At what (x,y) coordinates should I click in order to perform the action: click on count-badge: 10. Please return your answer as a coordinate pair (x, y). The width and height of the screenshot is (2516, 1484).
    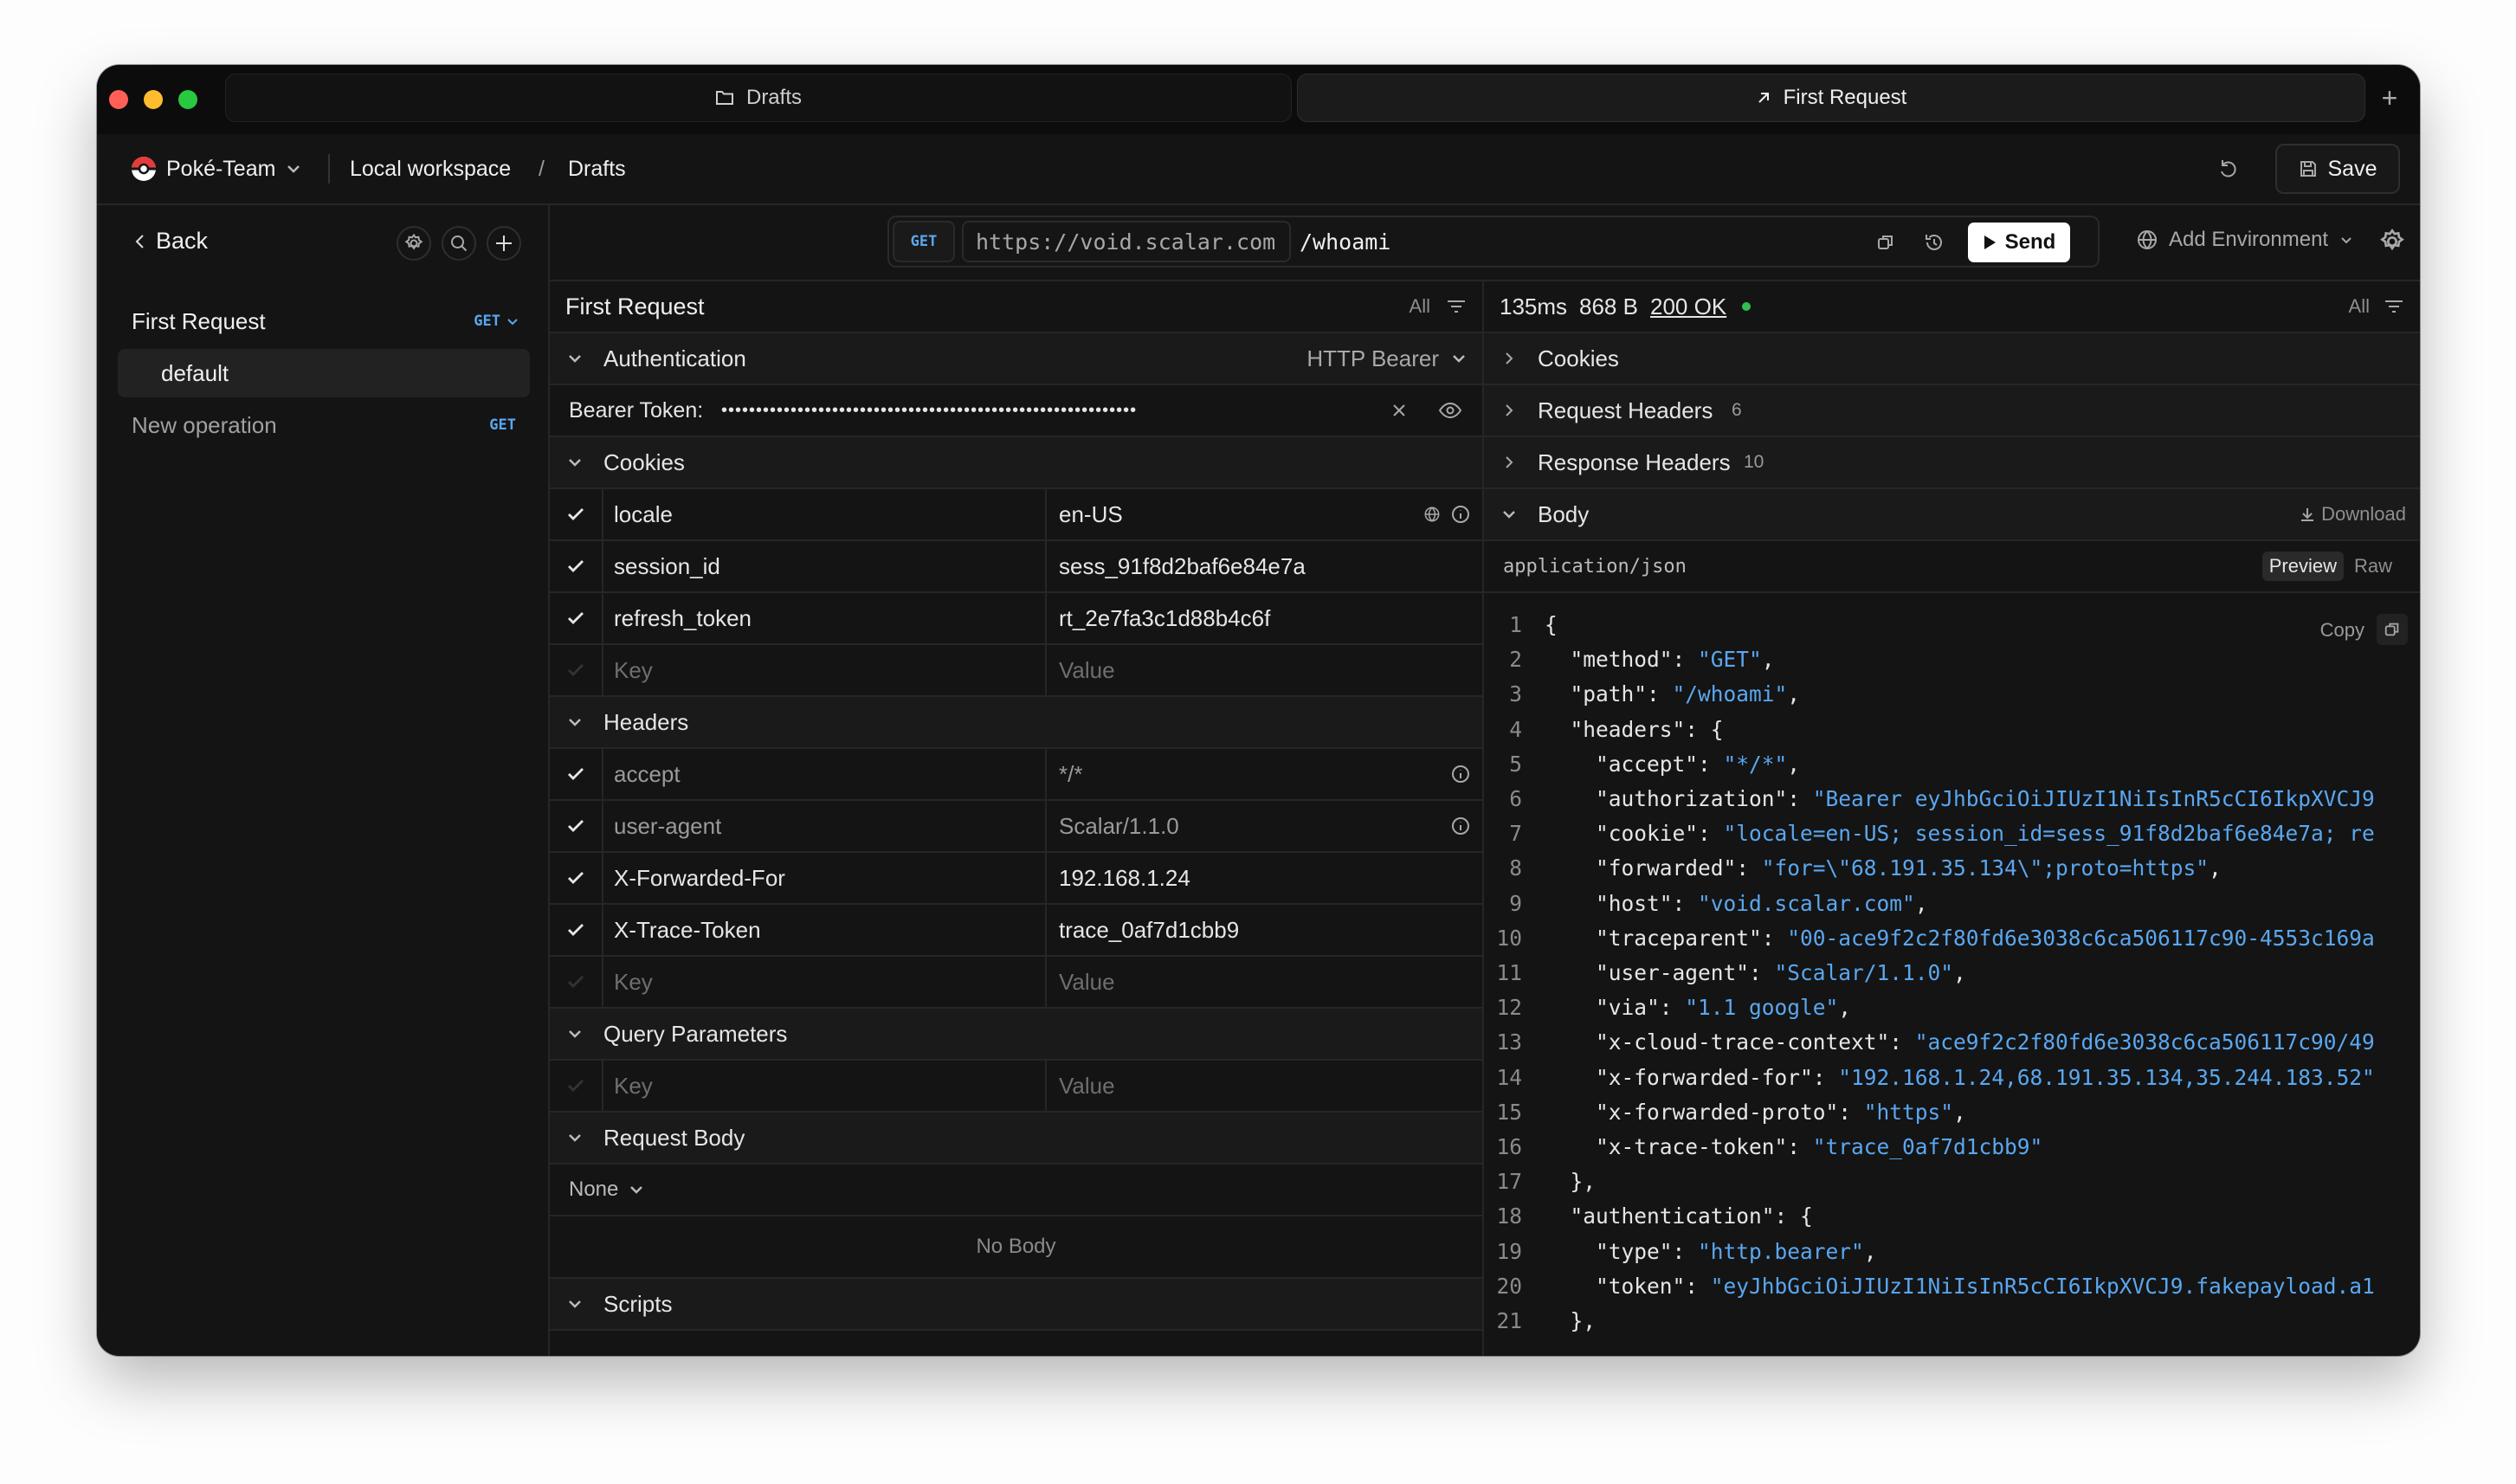
    Looking at the image, I should click on (1754, 462).